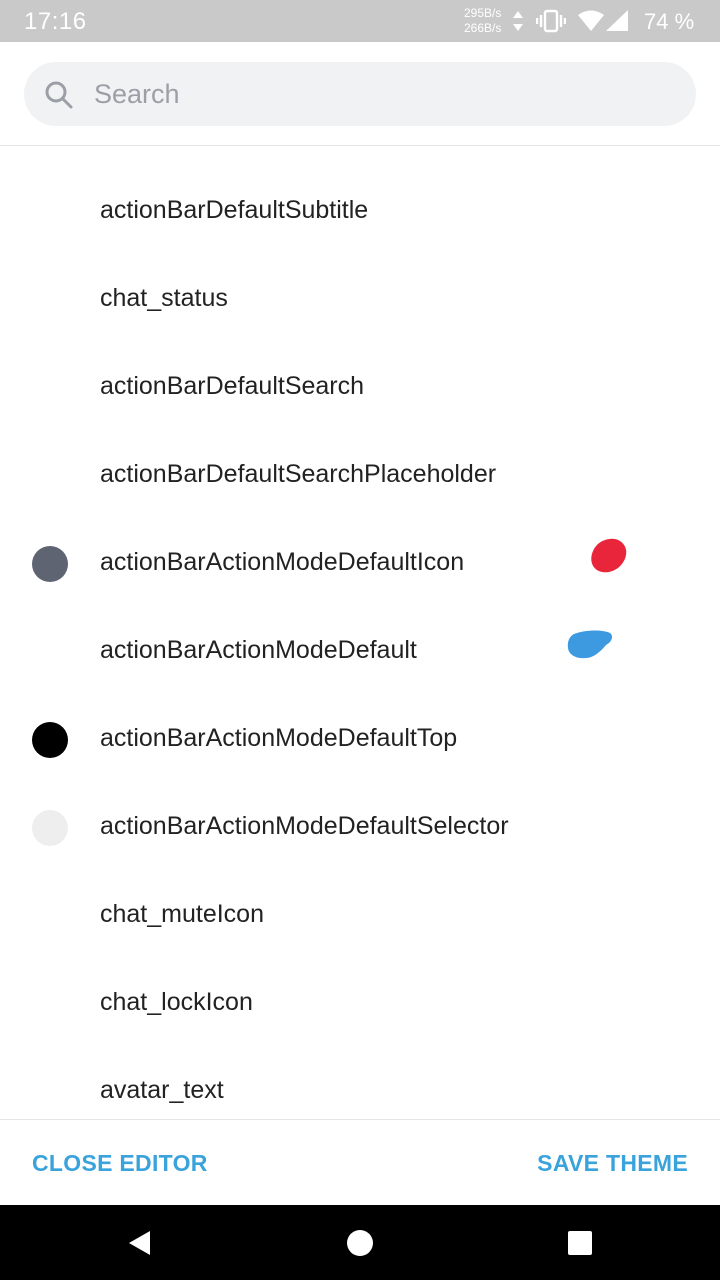 The height and width of the screenshot is (1280, 720). What do you see at coordinates (483, 28) in the screenshot?
I see `net-down-speed: 266B/s` at bounding box center [483, 28].